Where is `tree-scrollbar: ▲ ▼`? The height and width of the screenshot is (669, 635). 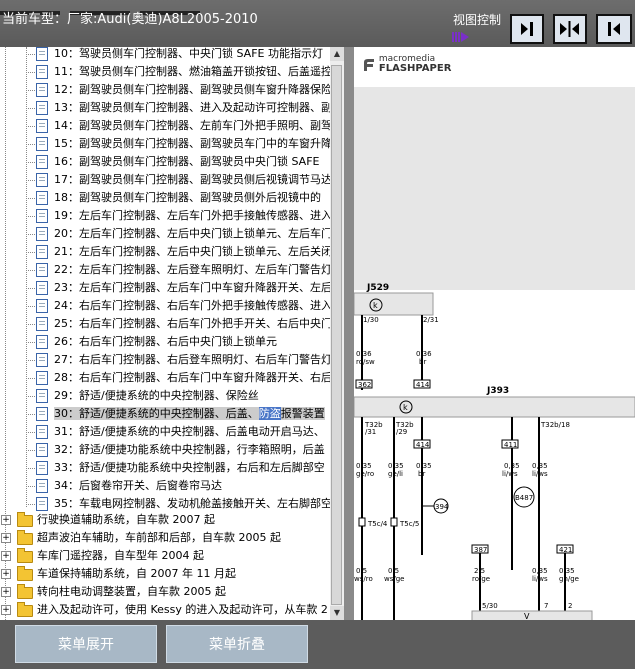 tree-scrollbar: ▲ ▼ is located at coordinates (337, 333).